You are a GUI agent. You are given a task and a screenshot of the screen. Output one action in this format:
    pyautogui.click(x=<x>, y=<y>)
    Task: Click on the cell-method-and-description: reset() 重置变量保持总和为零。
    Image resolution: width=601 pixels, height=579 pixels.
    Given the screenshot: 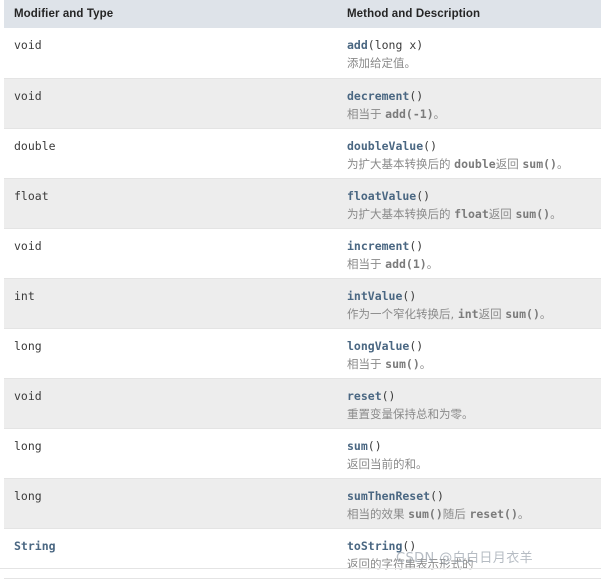 What is the action you would take?
    pyautogui.click(x=470, y=403)
    